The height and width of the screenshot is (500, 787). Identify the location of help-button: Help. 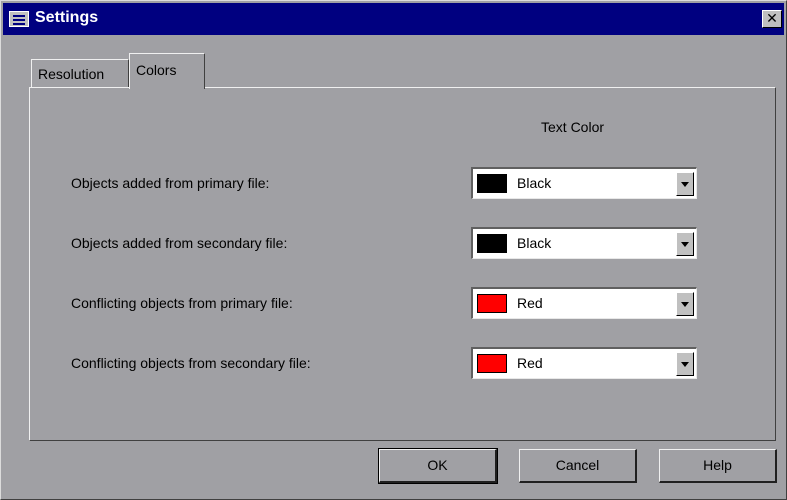
(718, 466).